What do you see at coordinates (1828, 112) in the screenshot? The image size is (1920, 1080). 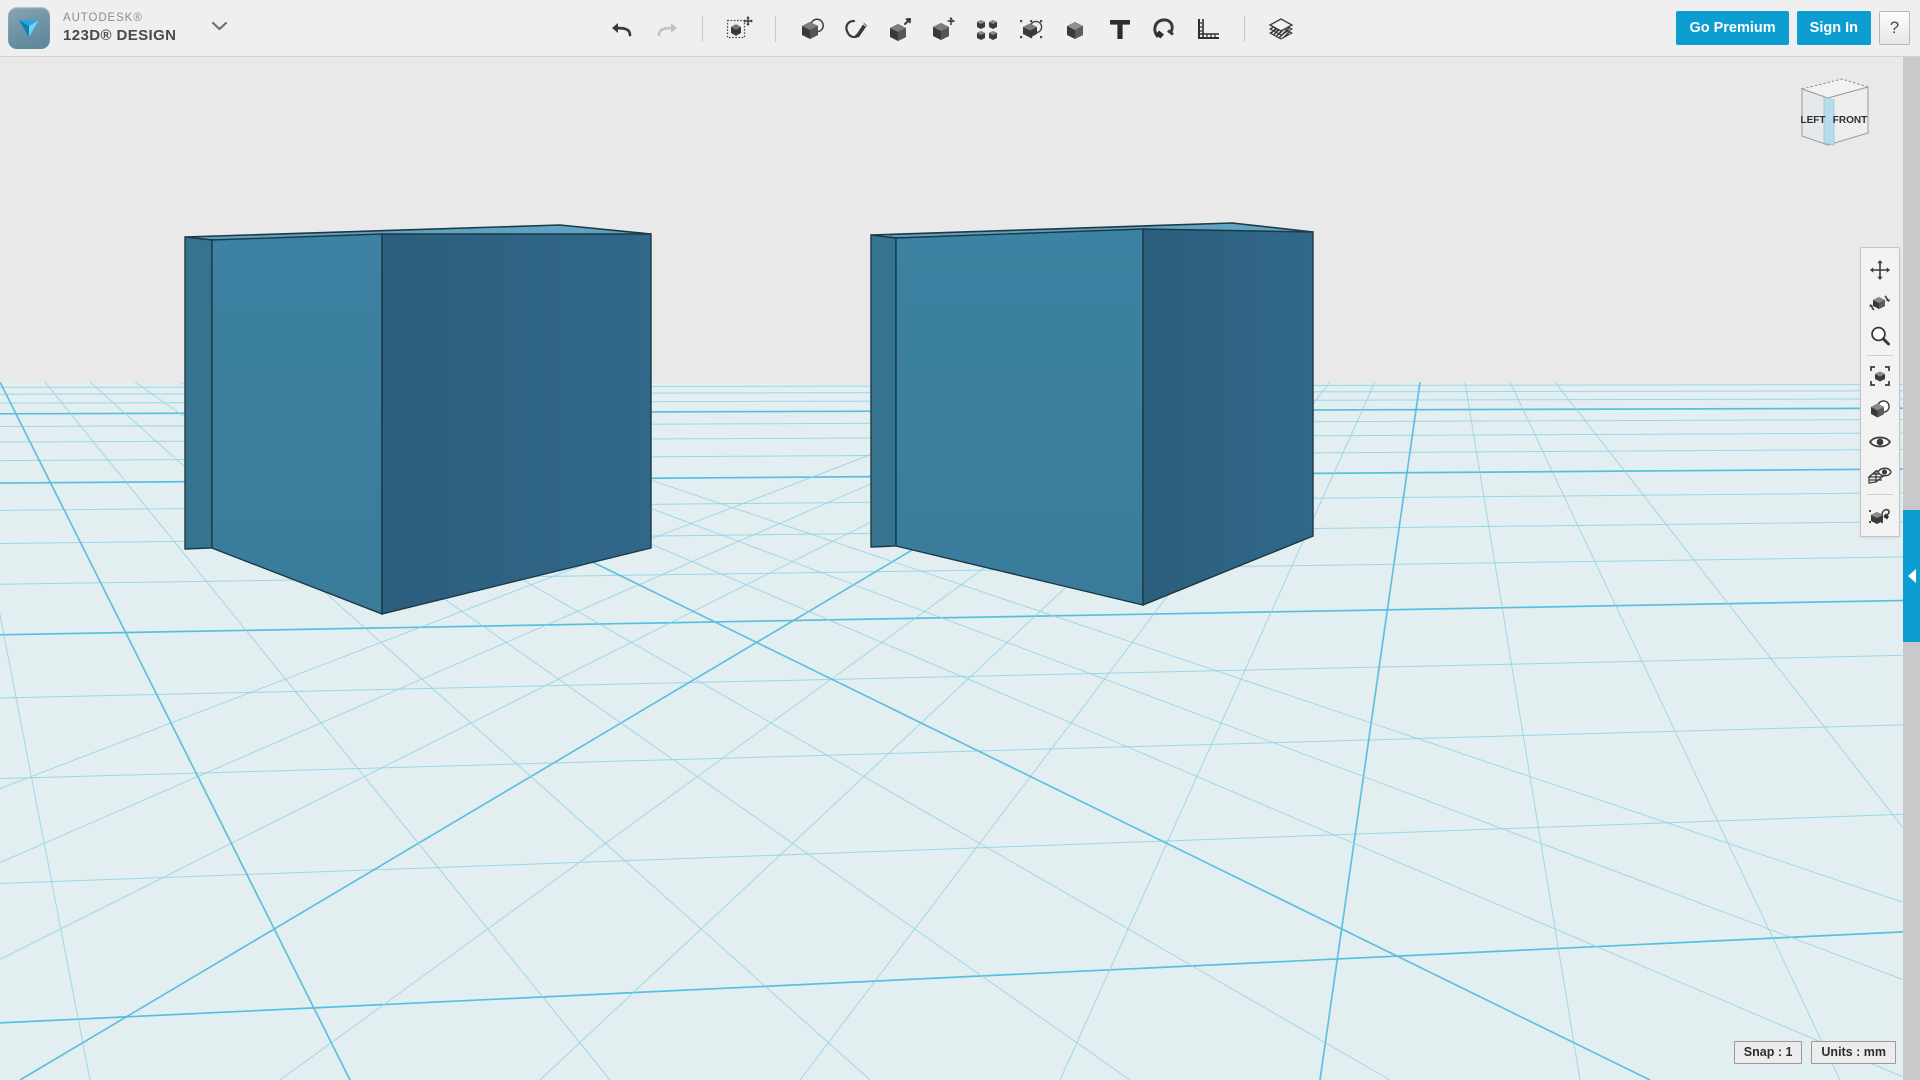 I see `view-cube: LEFT FRONT` at bounding box center [1828, 112].